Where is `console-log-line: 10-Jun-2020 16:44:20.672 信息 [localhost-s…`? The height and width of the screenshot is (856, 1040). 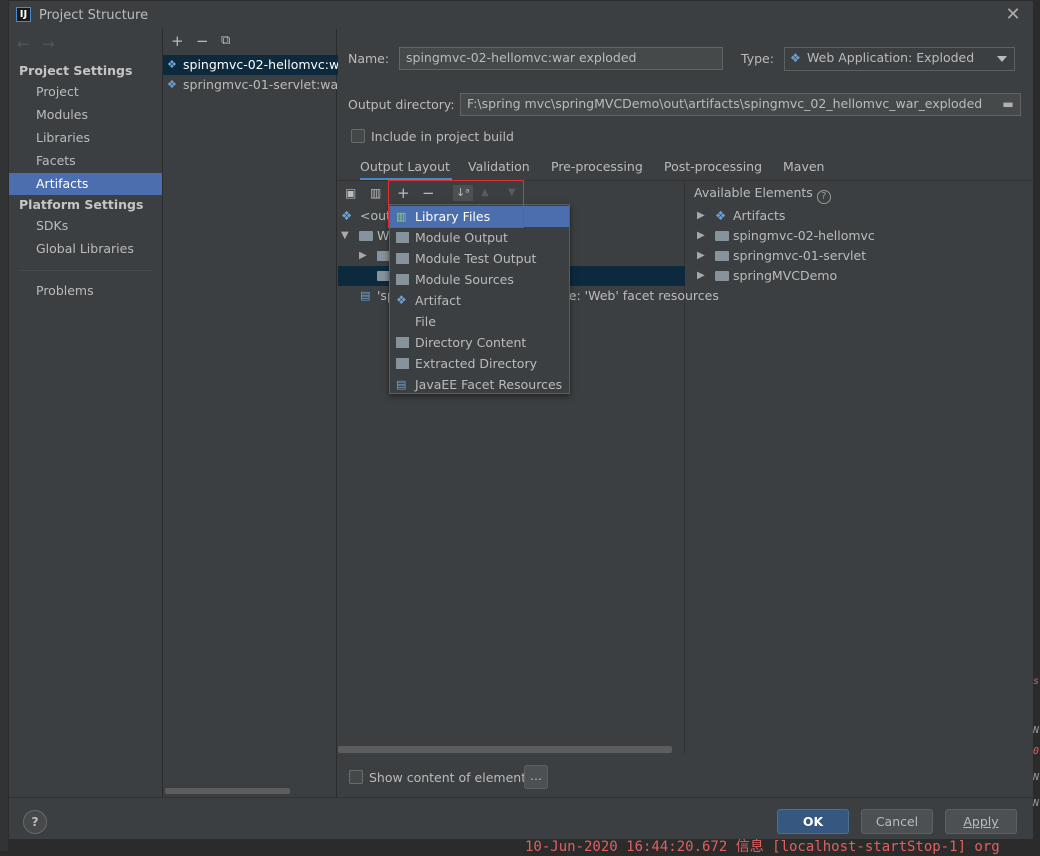
console-log-line: 10-Jun-2020 16:44:20.672 信息 [localhost-s… is located at coordinates (762, 847).